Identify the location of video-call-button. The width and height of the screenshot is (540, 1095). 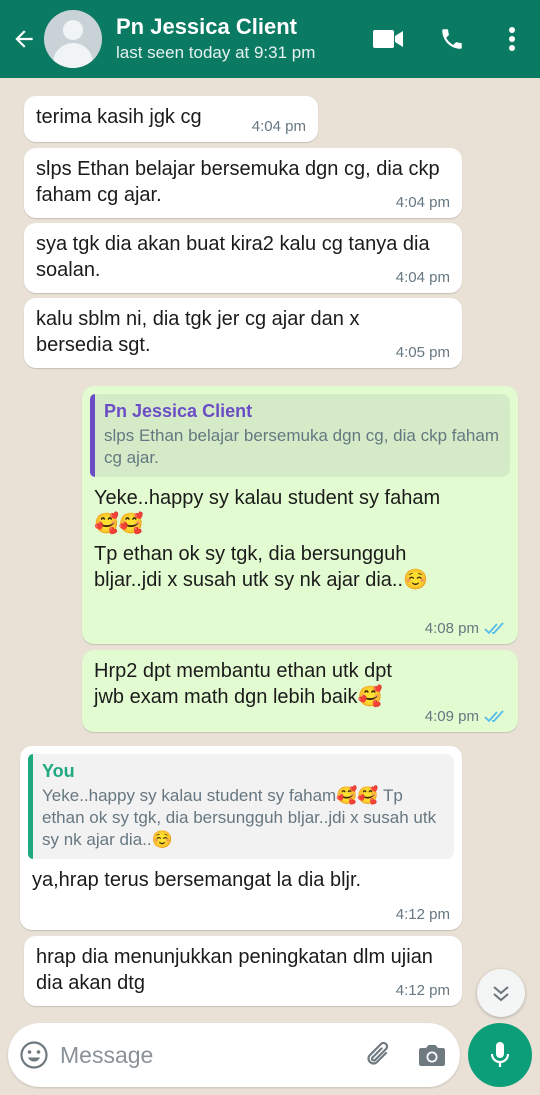
(388, 39).